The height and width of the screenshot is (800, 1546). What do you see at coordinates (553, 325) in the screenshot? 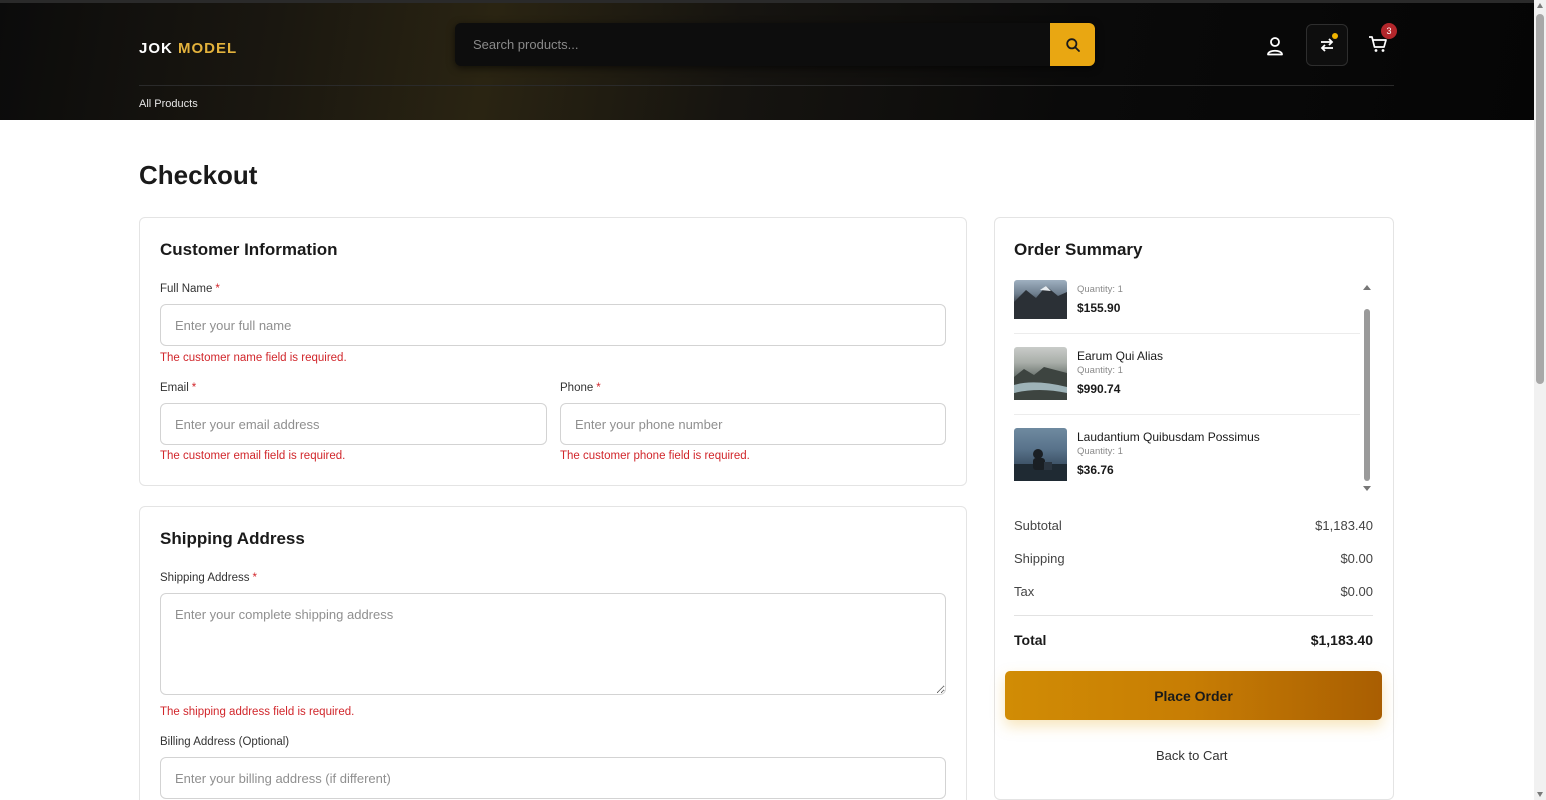
I see `full-name-input` at bounding box center [553, 325].